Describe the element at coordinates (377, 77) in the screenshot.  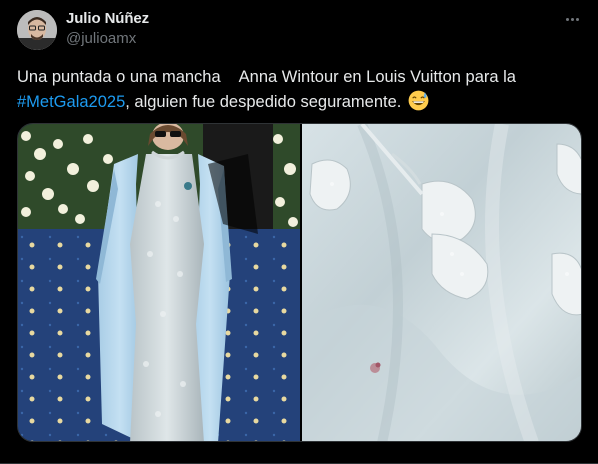
I see `tweet-text-part2: Anna Wintour en Louis Vuitton para la` at that location.